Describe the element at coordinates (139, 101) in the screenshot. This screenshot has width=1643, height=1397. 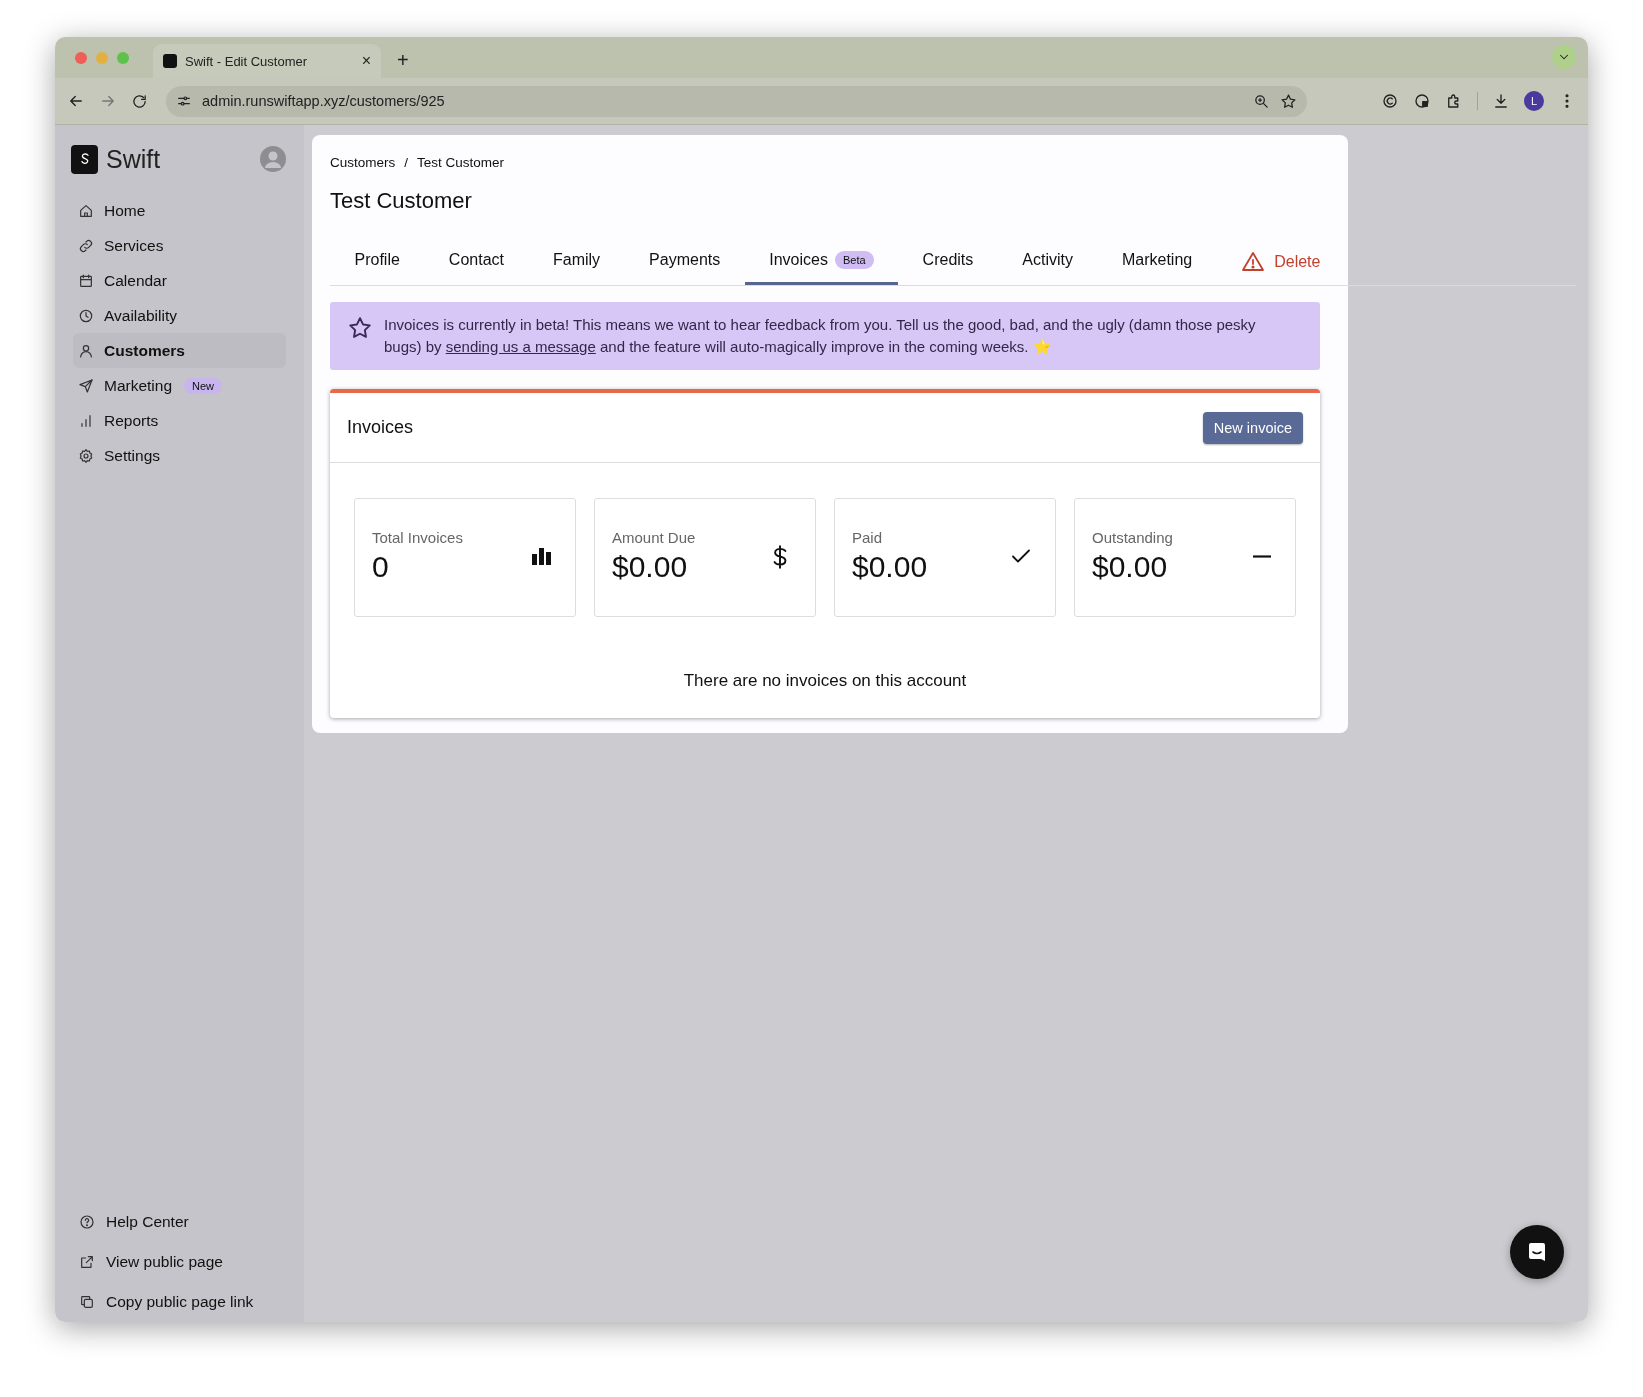
I see `reload-icon` at that location.